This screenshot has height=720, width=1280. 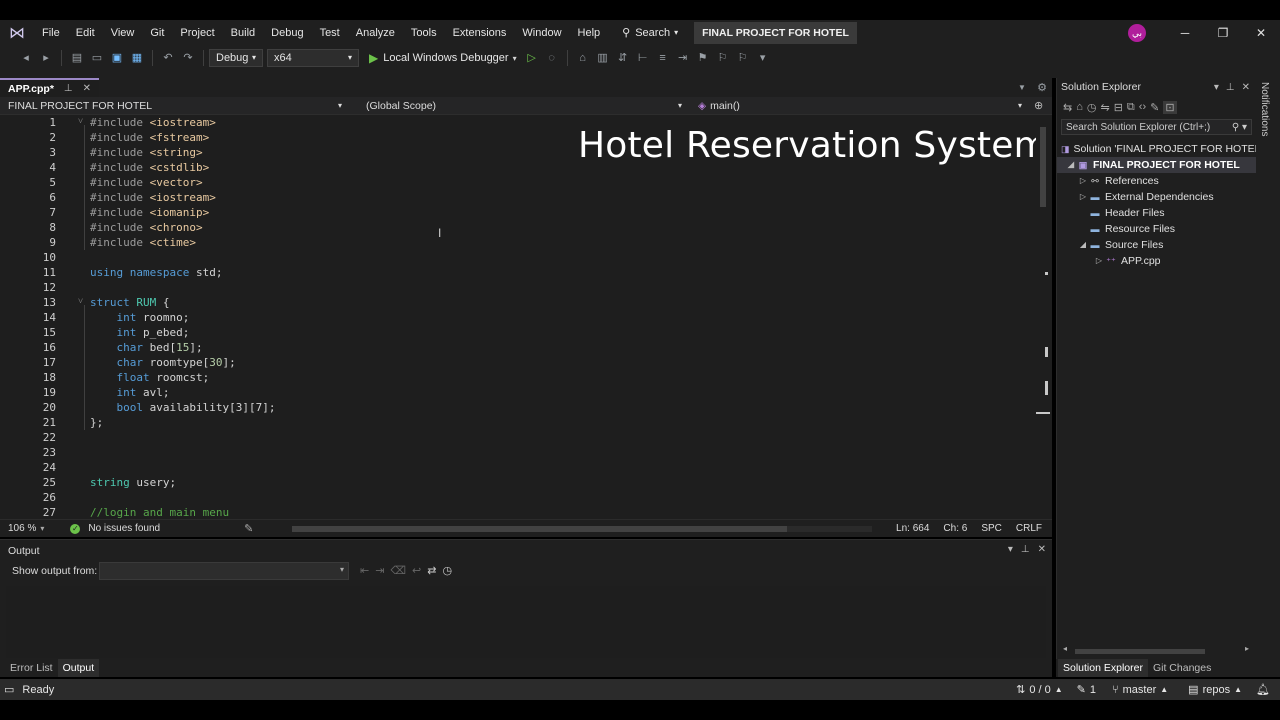 I want to click on notifications-tab: Notifications, so click(x=1264, y=109).